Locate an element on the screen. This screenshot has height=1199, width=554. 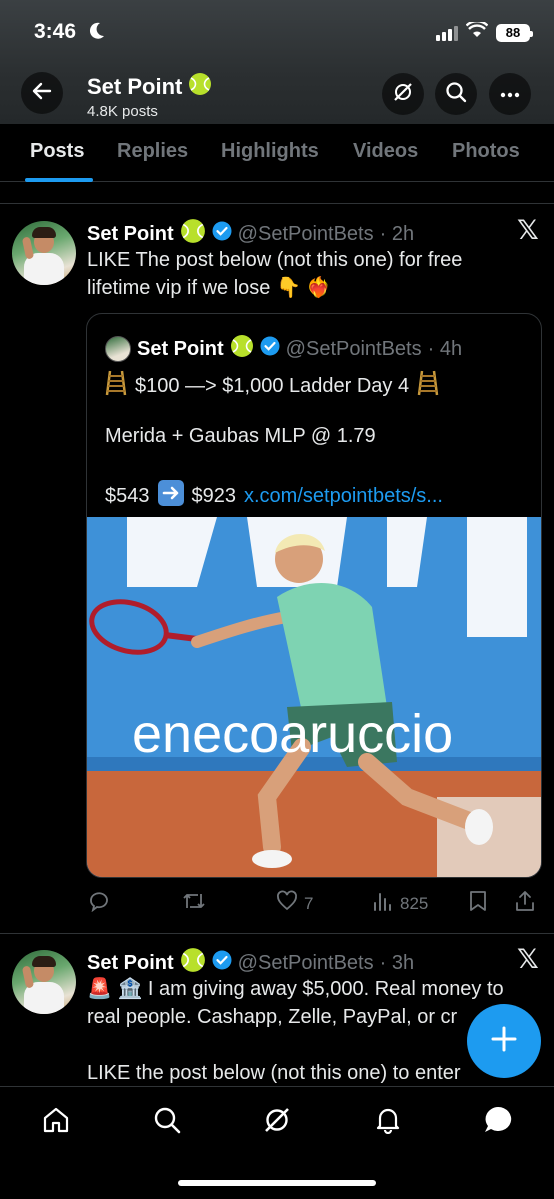
like-count: 7 is located at coordinates (309, 903).